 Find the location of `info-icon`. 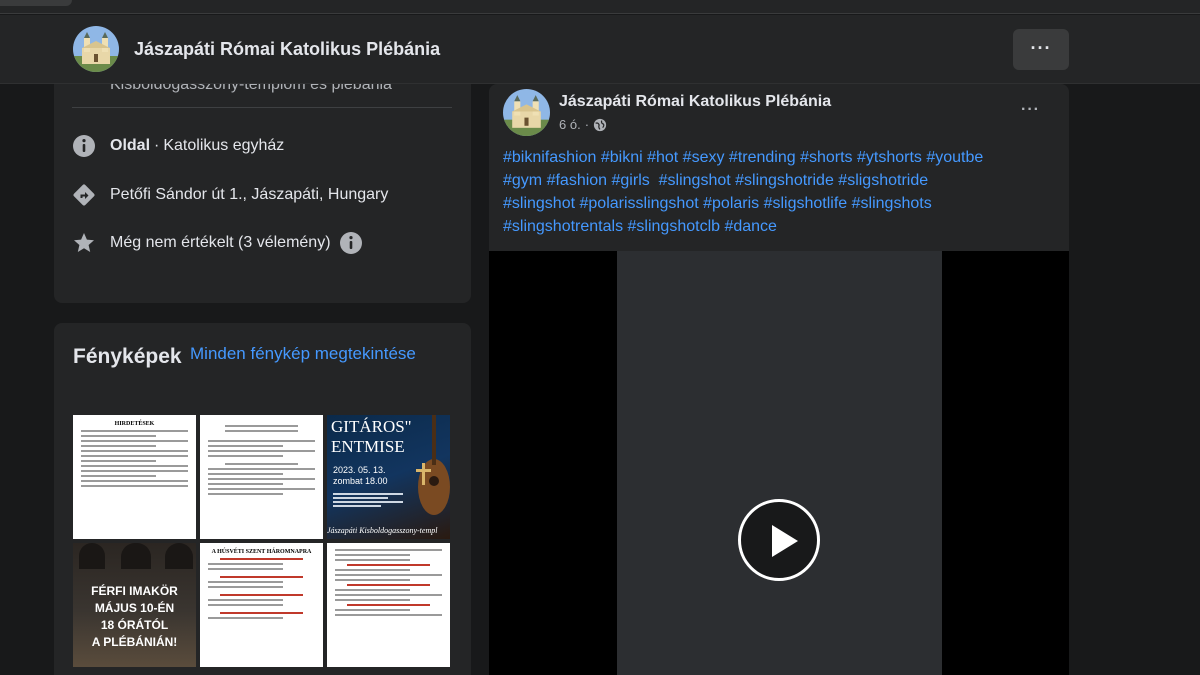

info-icon is located at coordinates (84, 146).